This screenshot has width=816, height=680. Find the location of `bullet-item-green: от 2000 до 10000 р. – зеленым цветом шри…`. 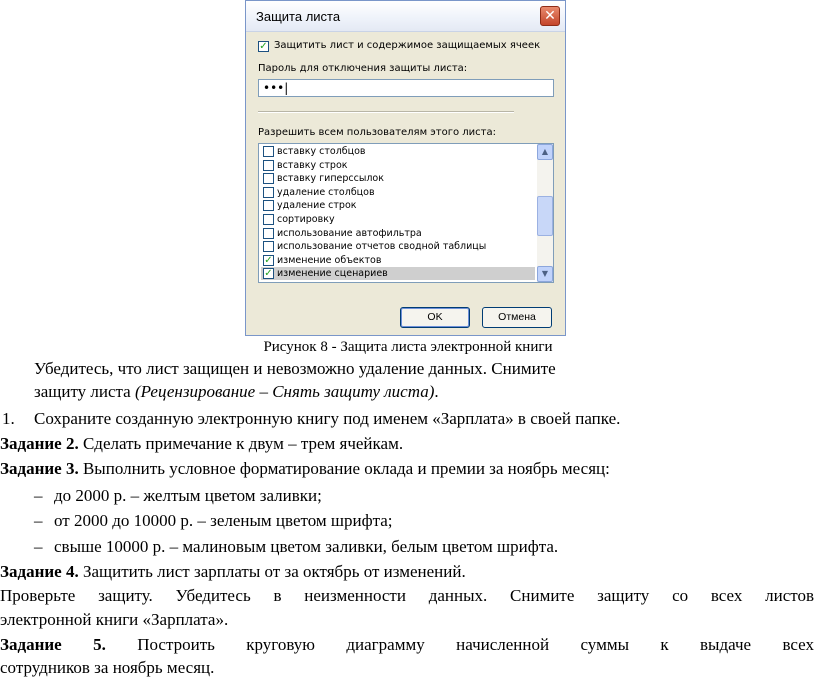

bullet-item-green: от 2000 до 10000 р. – зеленым цветом шри… is located at coordinates (223, 520).